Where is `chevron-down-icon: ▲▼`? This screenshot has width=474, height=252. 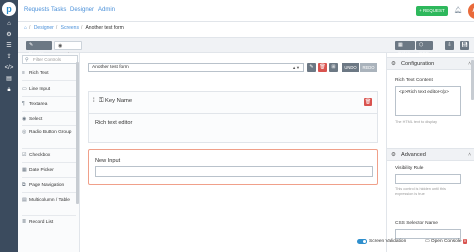 chevron-down-icon: ▲▼ is located at coordinates (296, 67).